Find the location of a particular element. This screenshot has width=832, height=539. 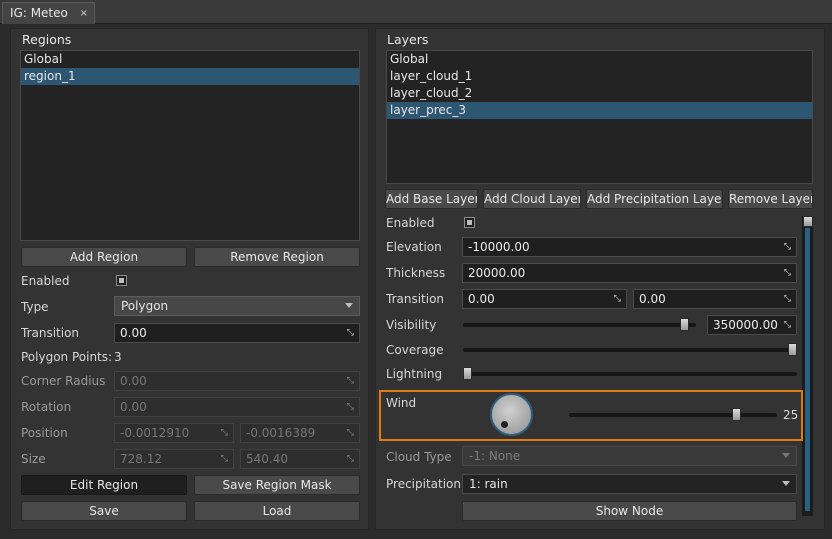

polygon-points-label: Polygon Points: is located at coordinates (67, 357).